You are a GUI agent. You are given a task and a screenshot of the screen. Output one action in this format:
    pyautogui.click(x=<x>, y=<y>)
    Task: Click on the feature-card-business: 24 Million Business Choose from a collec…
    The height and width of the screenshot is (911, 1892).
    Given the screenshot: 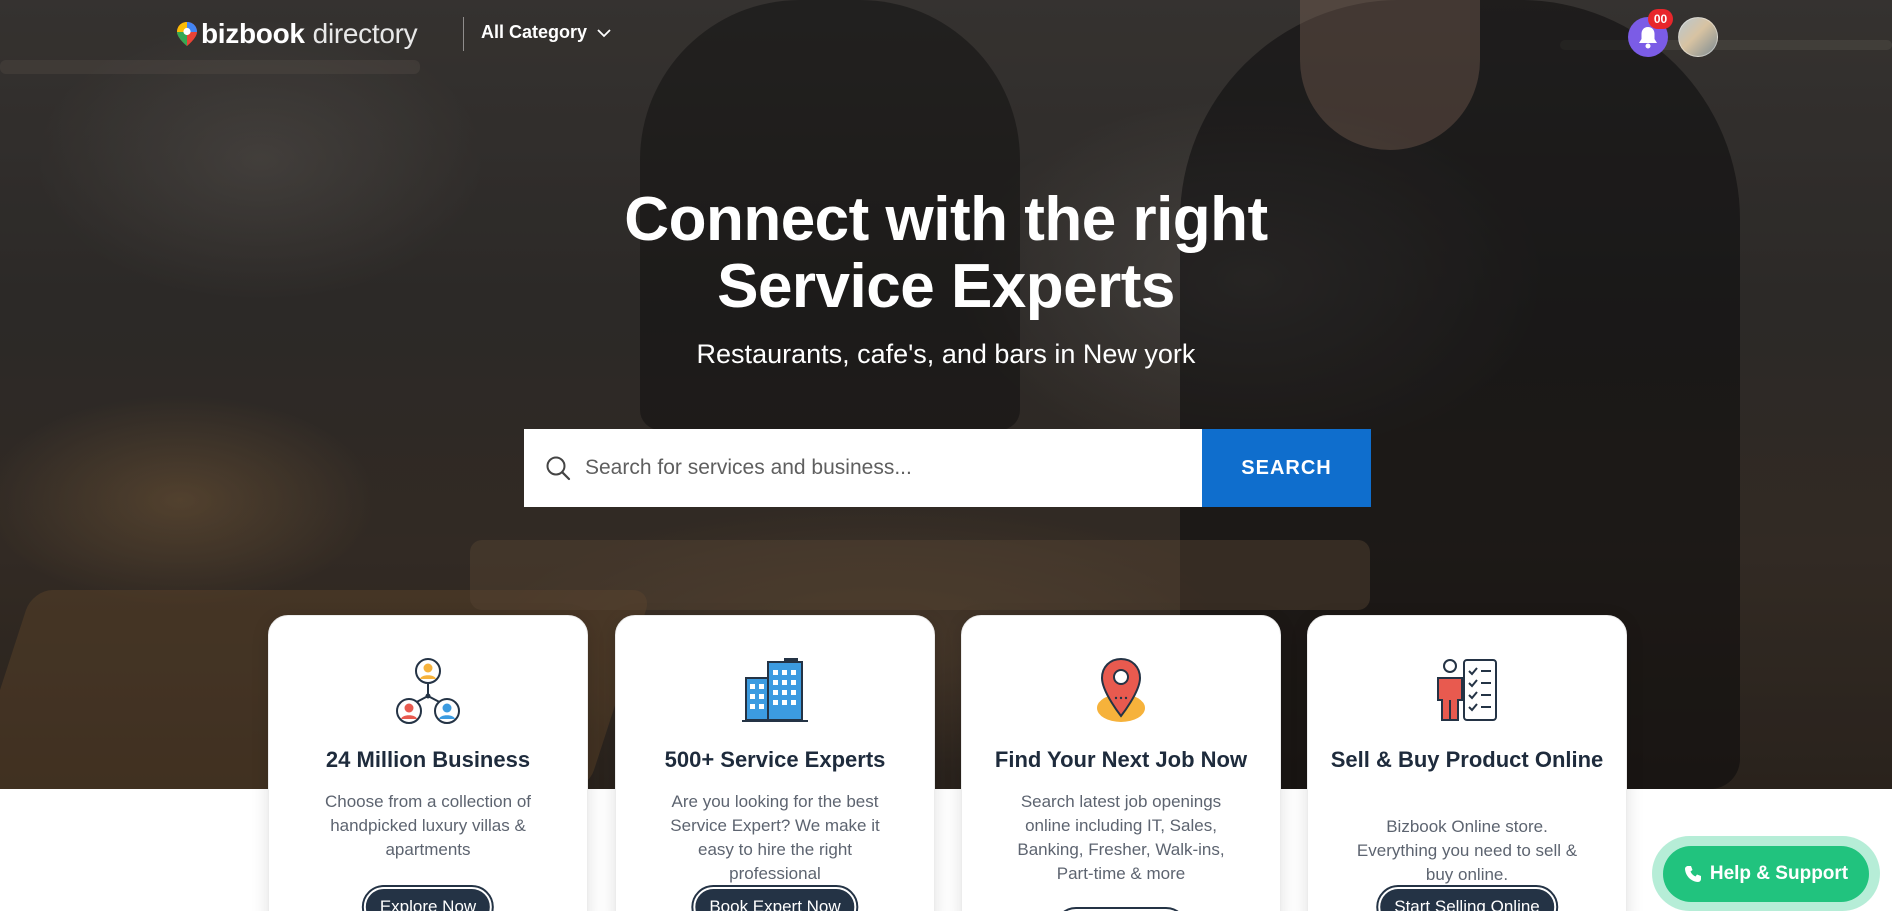 What is the action you would take?
    pyautogui.click(x=428, y=763)
    